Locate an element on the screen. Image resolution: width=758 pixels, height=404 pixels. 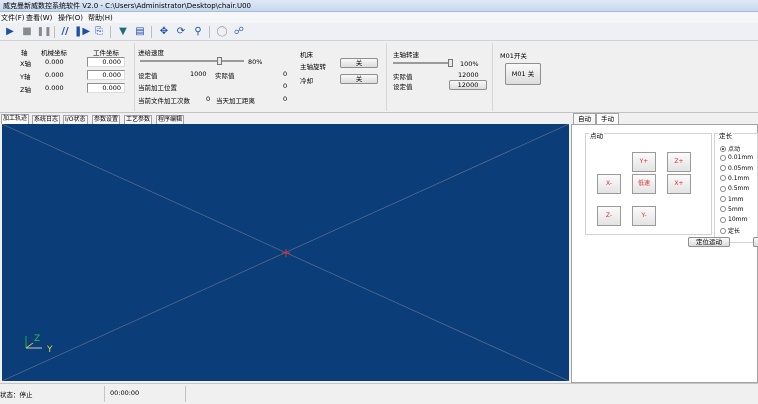
z-axis-label: Z轴 is located at coordinates (25, 90).